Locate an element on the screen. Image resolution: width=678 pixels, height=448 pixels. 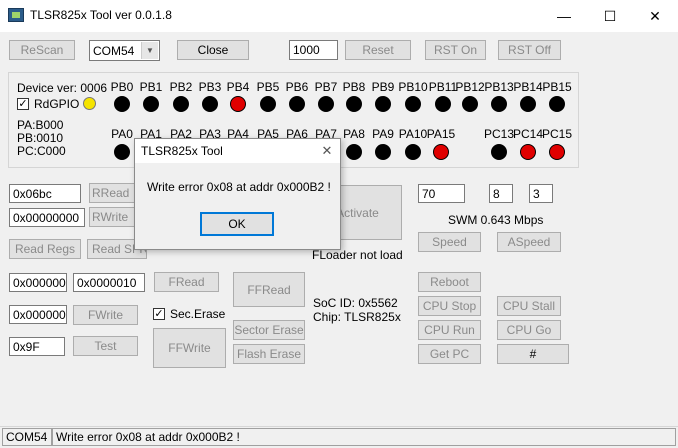
pin-label-pb3: PB3 is located at coordinates (210, 87).